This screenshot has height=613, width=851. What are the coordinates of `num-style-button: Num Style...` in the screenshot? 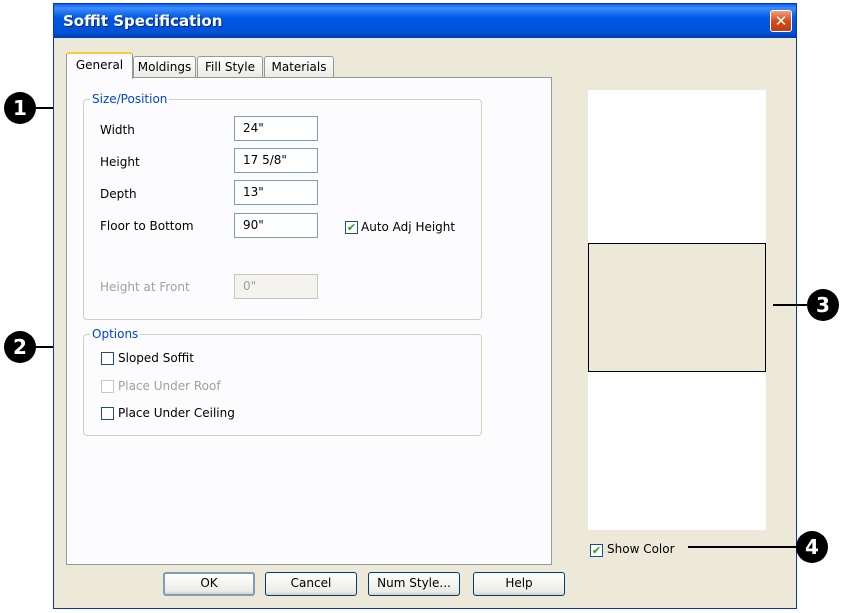 It's located at (414, 584).